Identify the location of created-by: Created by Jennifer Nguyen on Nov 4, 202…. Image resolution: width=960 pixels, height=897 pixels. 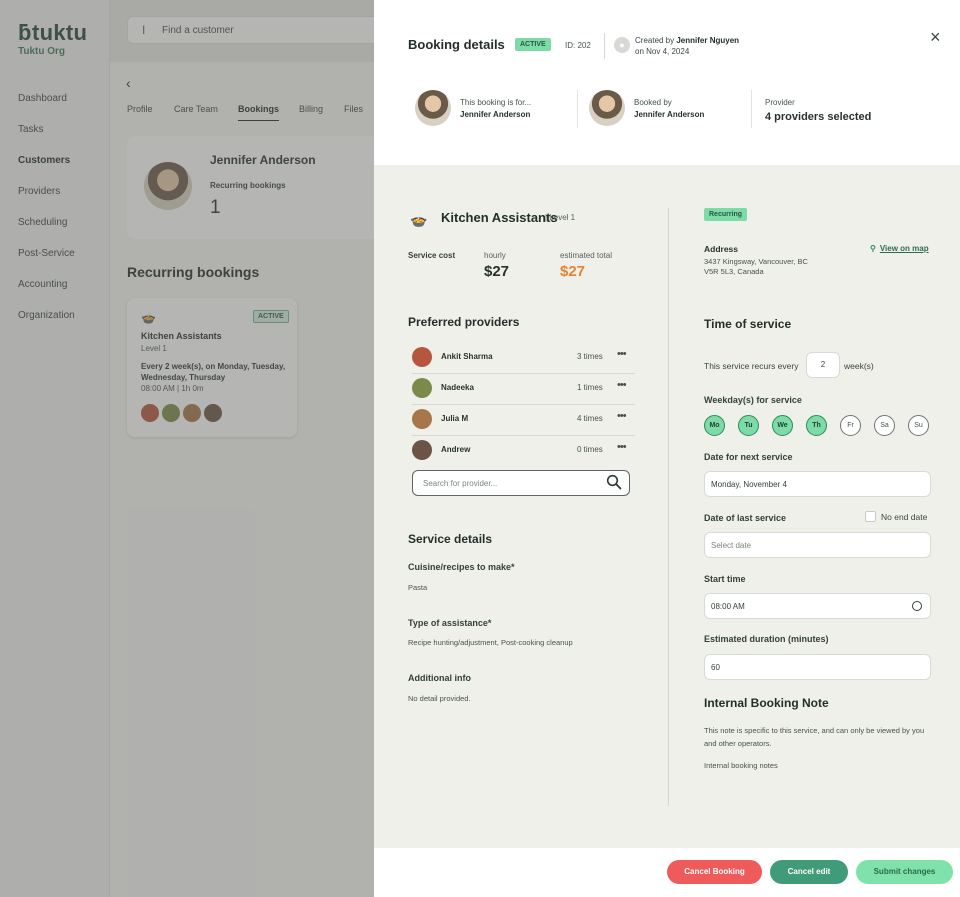
(687, 46).